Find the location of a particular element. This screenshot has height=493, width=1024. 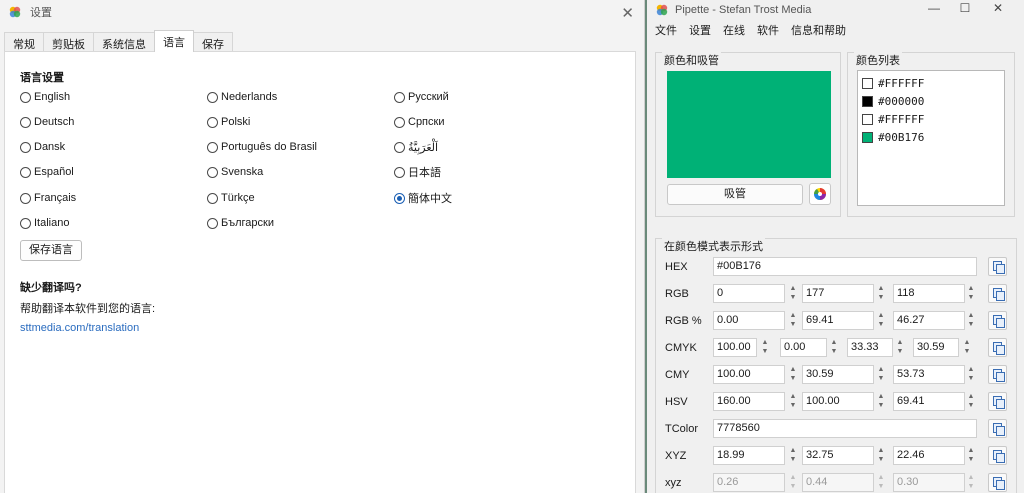

tab-general: 常规 is located at coordinates (24, 42).